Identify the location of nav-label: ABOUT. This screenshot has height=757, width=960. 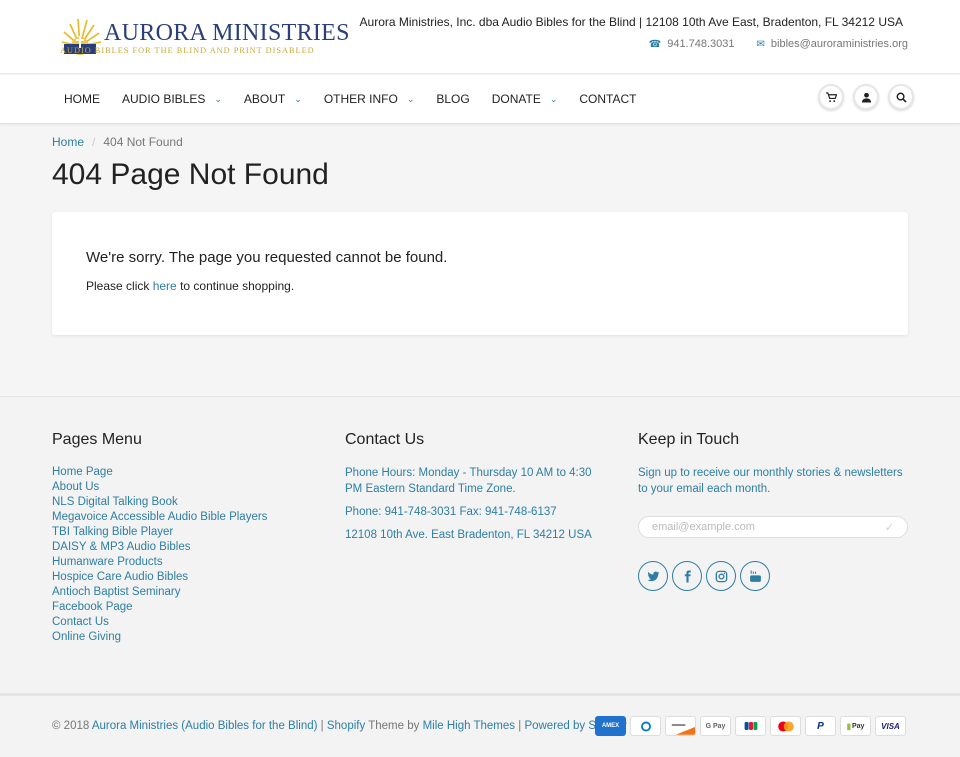
(264, 99).